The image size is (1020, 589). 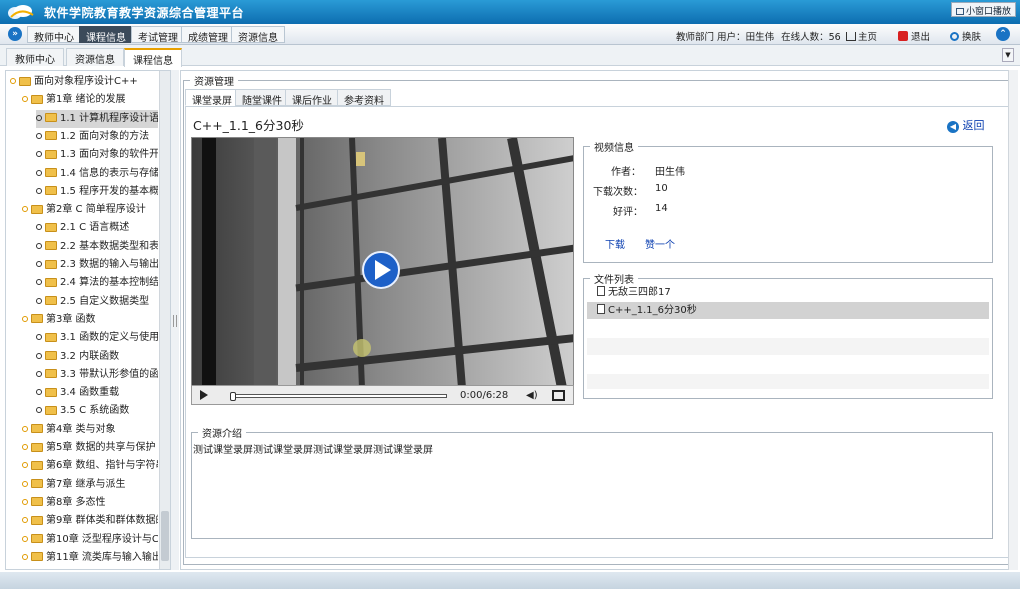 What do you see at coordinates (262, 98) in the screenshot?
I see `tab-class-courseware: 随堂课件` at bounding box center [262, 98].